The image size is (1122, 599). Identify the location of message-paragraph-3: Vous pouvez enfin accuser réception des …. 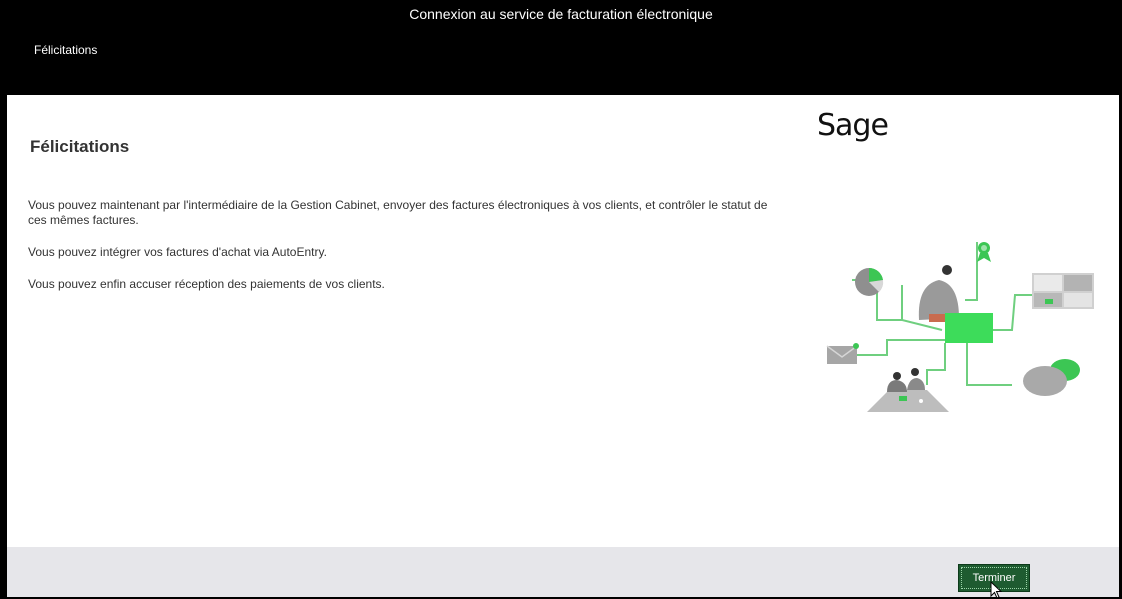
(206, 284).